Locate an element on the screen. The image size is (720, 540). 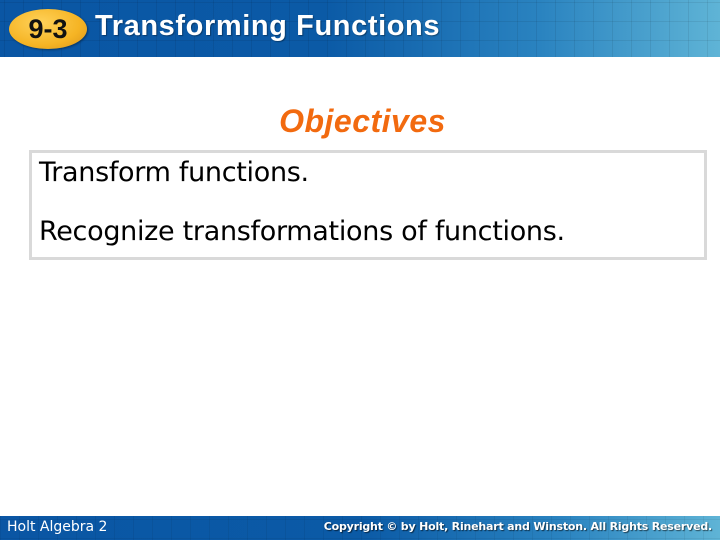
lesson-badge: 9-3 is located at coordinates (48, 29).